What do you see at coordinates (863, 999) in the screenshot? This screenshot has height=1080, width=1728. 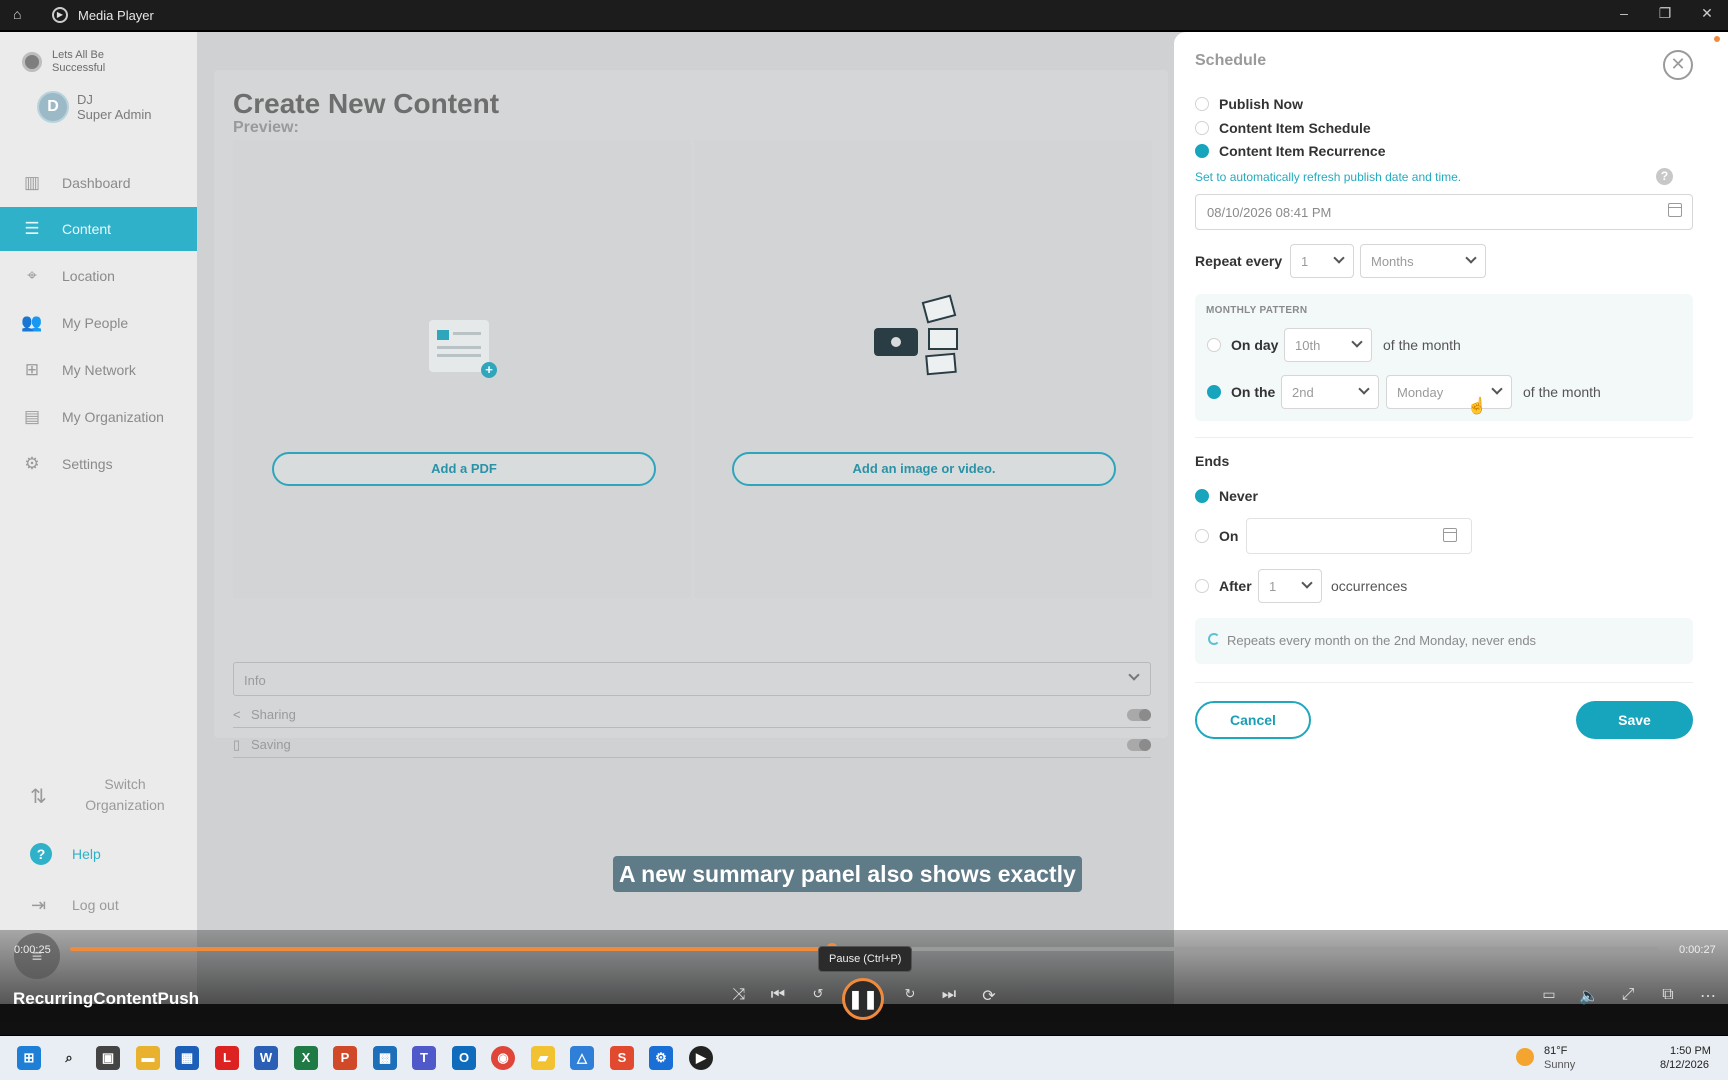 I see `pause-button: ❚❚` at bounding box center [863, 999].